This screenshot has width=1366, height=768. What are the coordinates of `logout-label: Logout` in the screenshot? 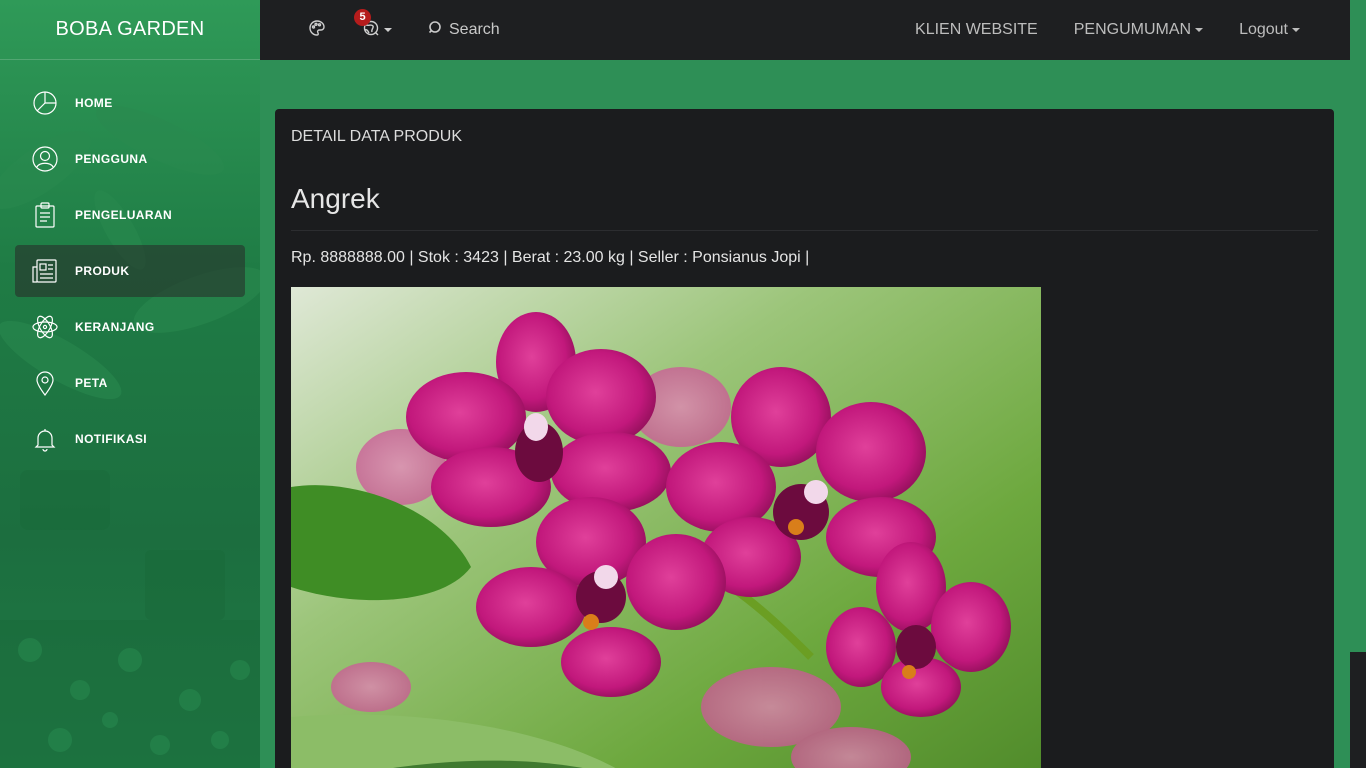 It's located at (1263, 29).